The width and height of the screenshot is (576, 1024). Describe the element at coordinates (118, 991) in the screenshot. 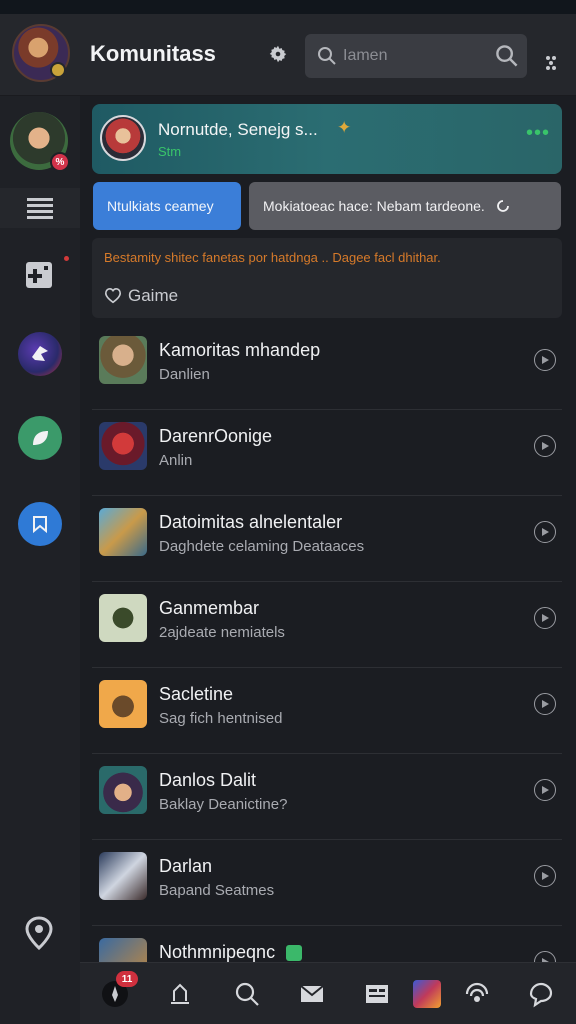

I see `nav-home: 11` at that location.